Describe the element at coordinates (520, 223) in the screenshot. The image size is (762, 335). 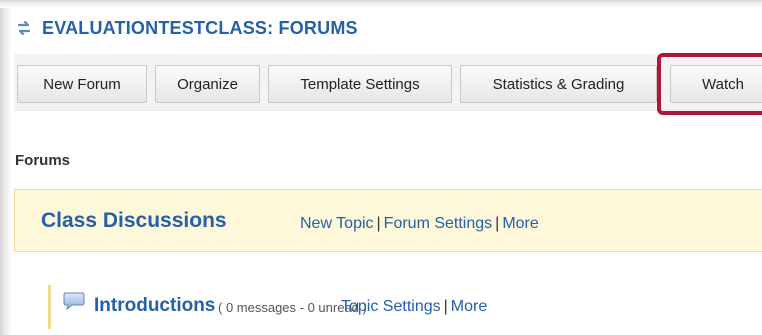
I see `forum-more-link: More` at that location.